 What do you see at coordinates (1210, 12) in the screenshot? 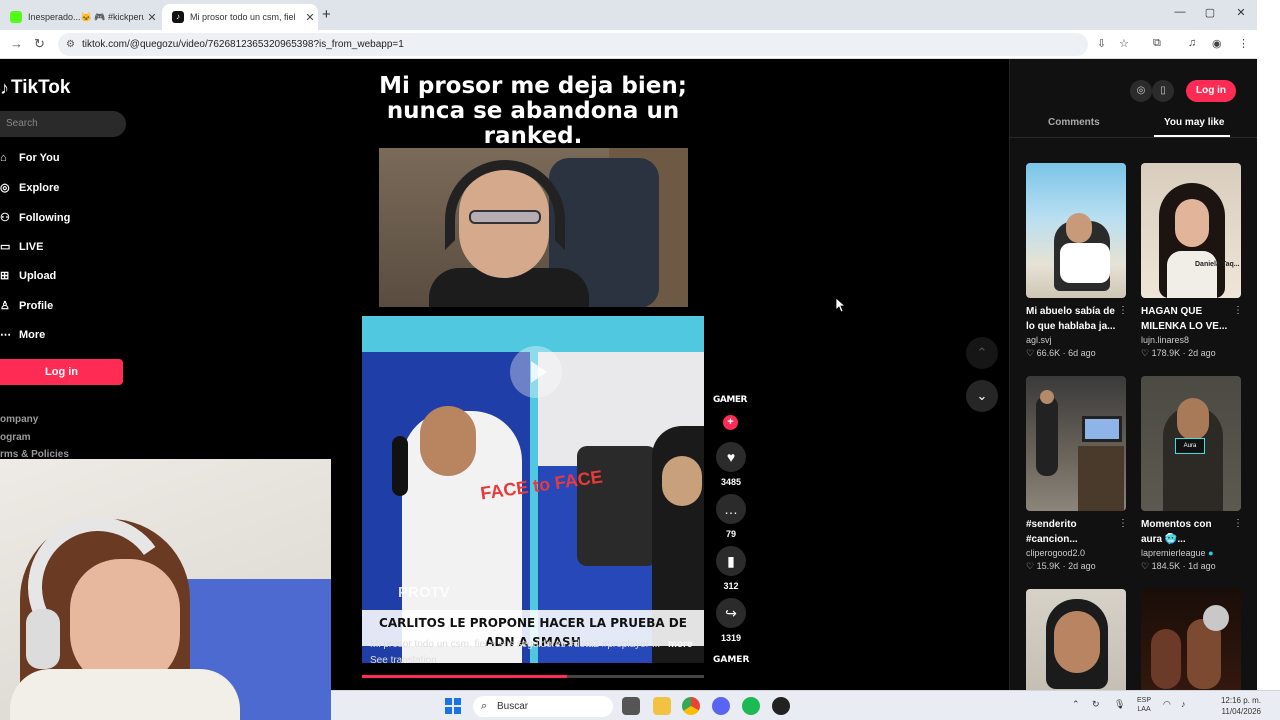
I see `maximize-icon: ▢` at bounding box center [1210, 12].